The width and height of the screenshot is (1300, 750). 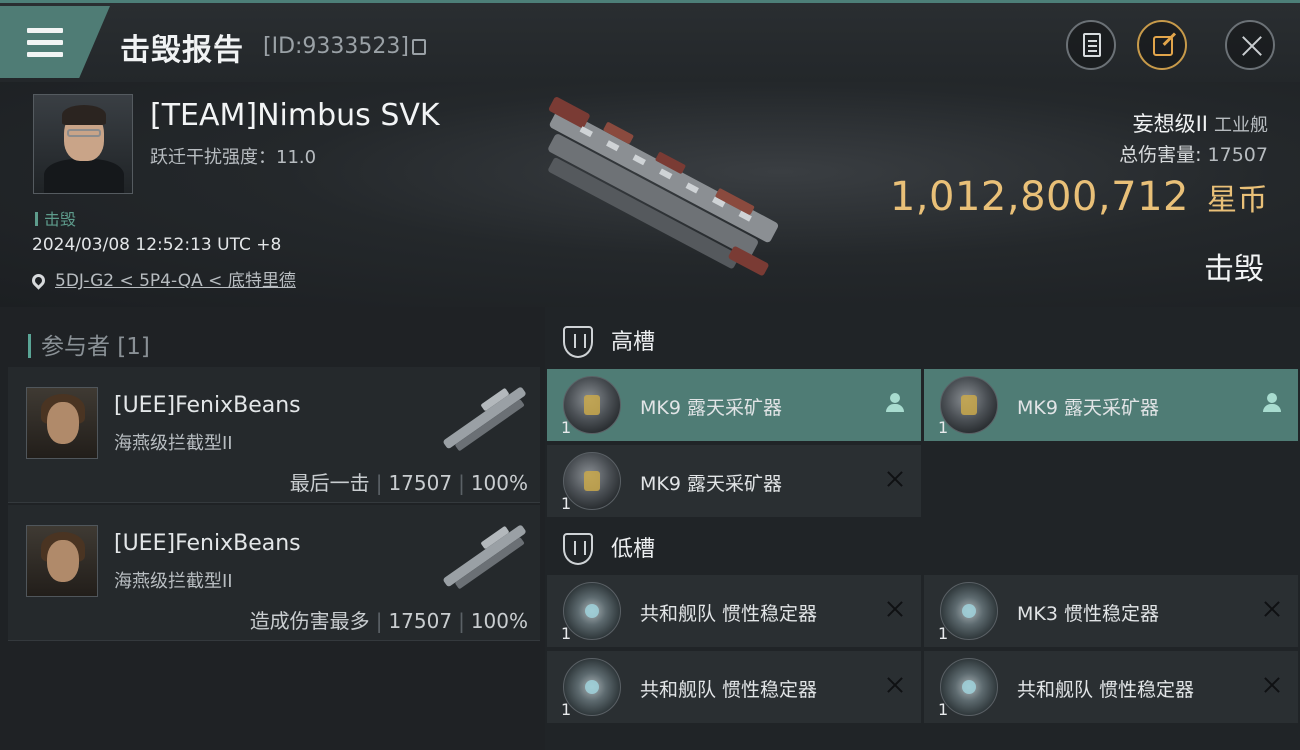 I want to click on attacker-row: [UEE]FenixBeans 海燕级拦截型II 最后一击 | 17507 | 100%, so click(x=274, y=435).